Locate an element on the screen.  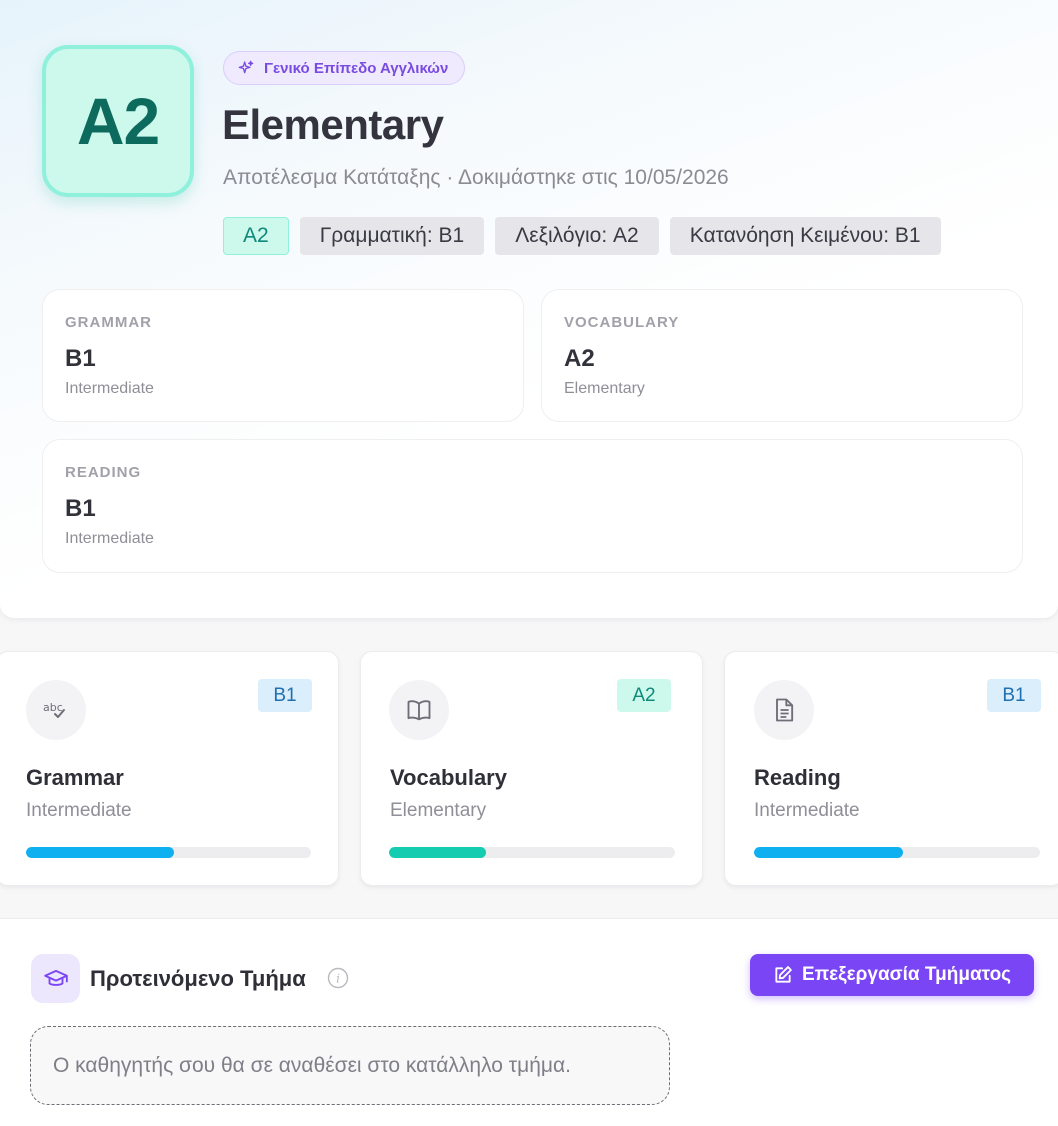
general-level-tag-label: Γενικό Επίπεδο Αγγλικών is located at coordinates (356, 68).